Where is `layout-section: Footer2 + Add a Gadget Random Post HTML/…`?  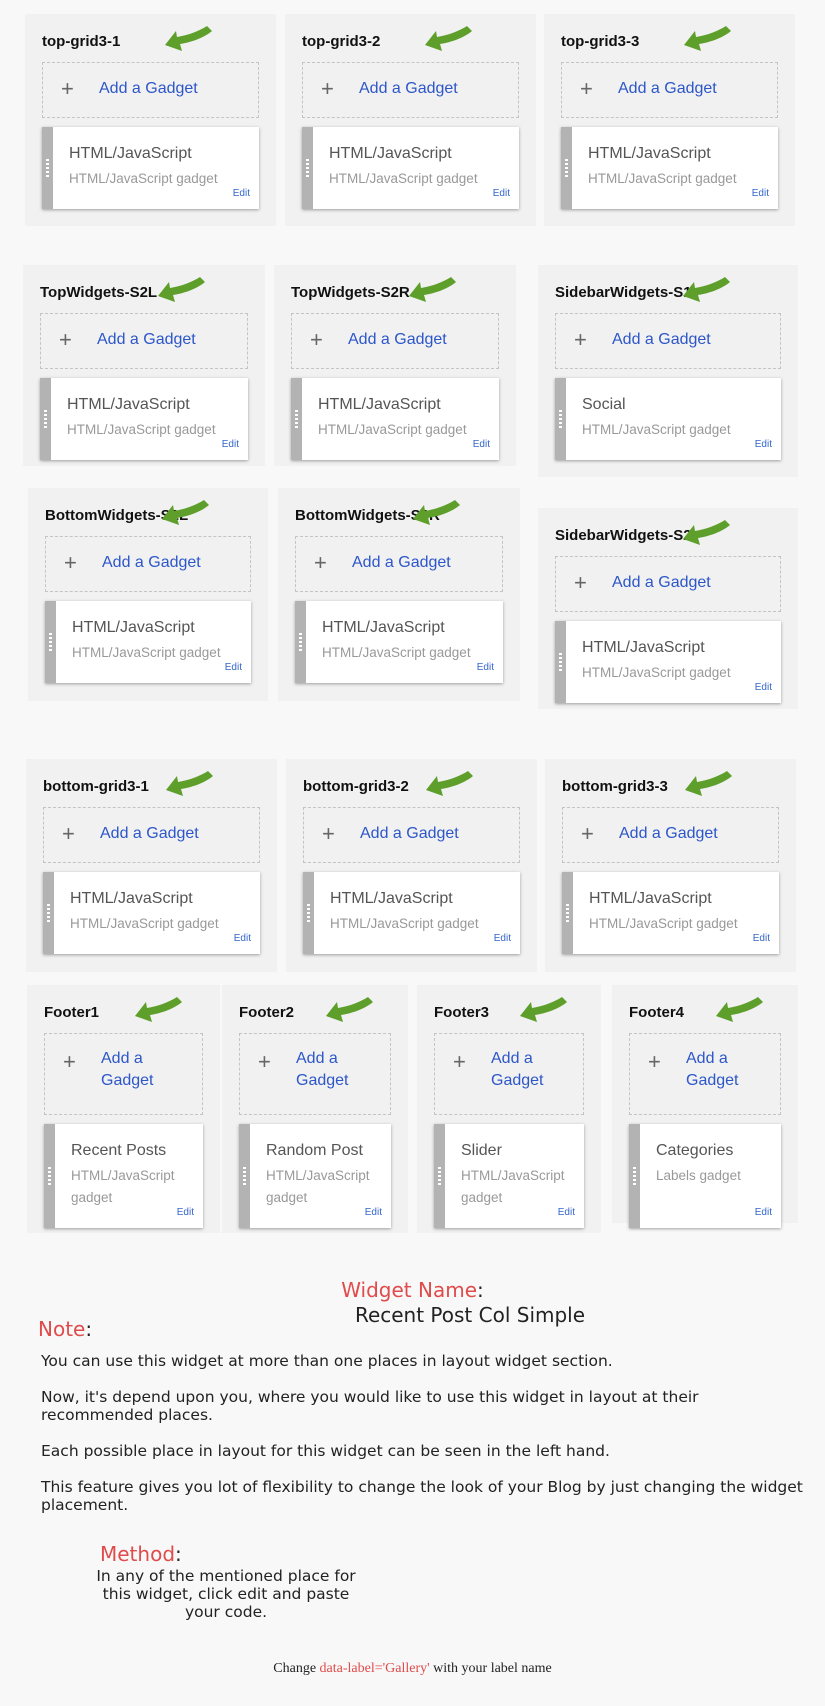 layout-section: Footer2 + Add a Gadget Random Post HTML/… is located at coordinates (315, 1109).